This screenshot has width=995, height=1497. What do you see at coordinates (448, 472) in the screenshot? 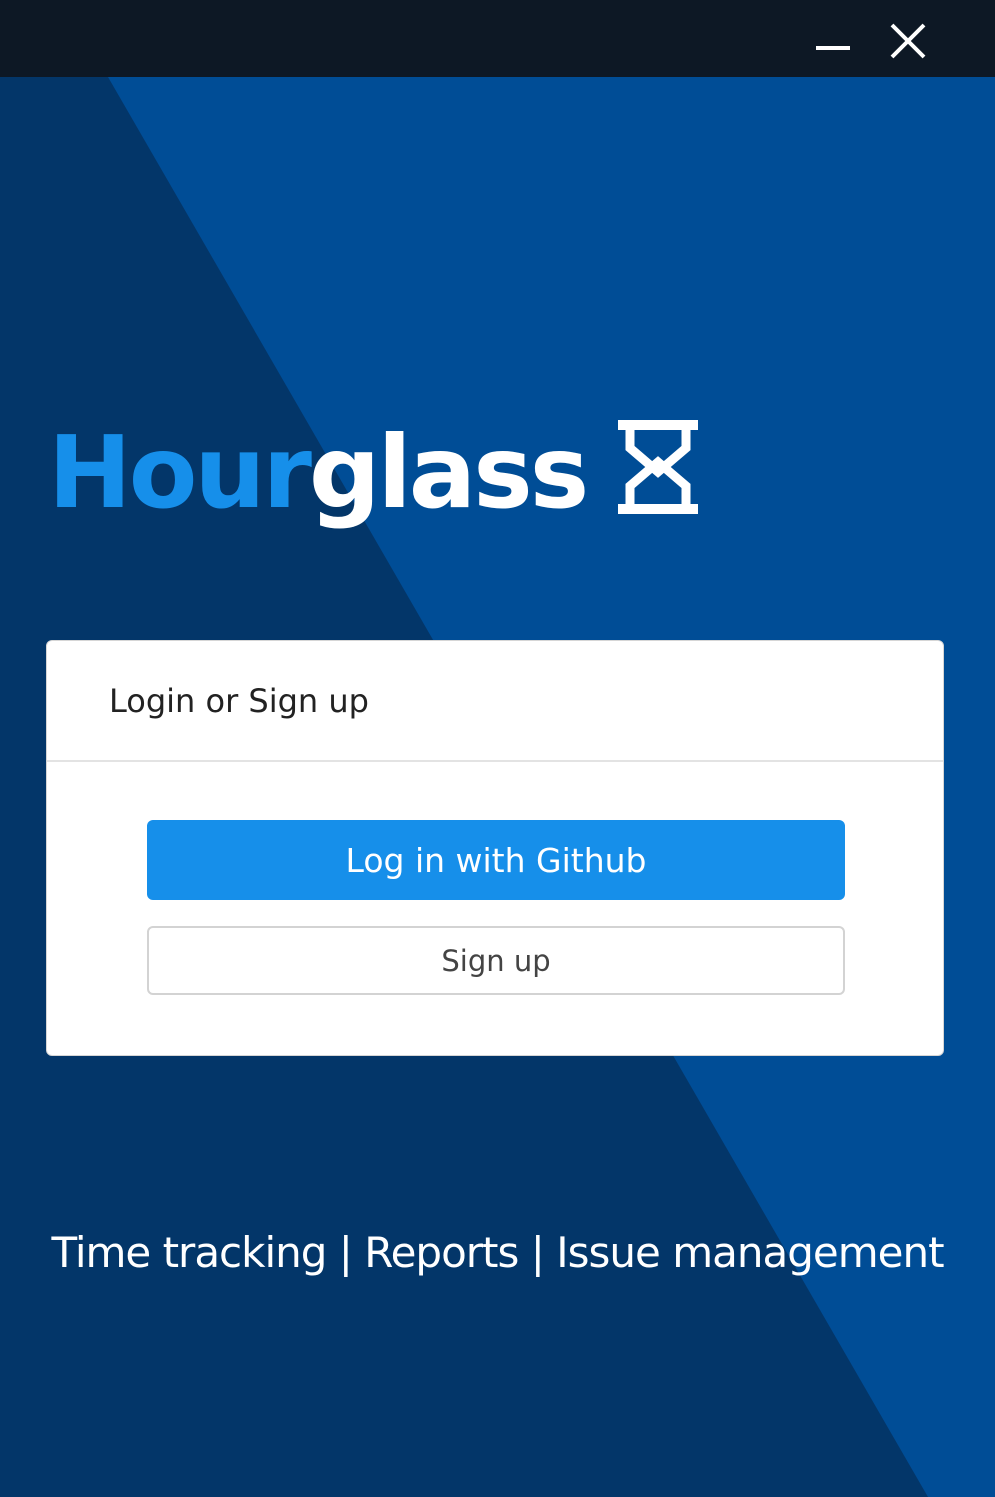
I see `logo-text-glass: glass` at bounding box center [448, 472].